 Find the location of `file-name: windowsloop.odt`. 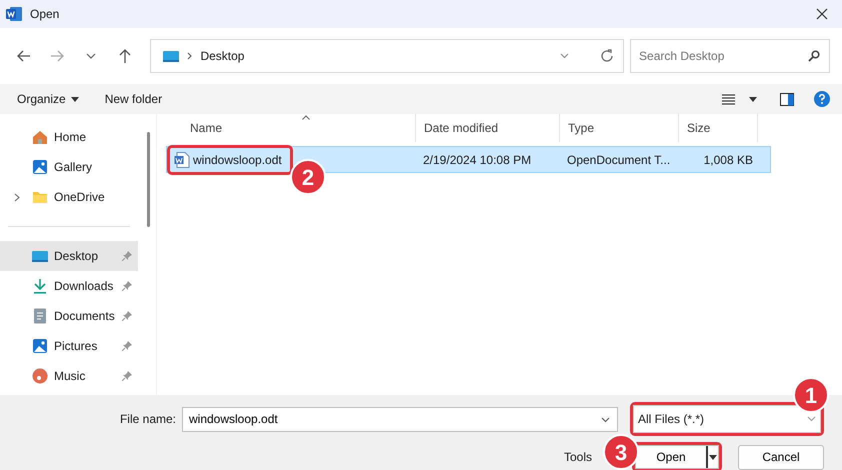

file-name: windowsloop.odt is located at coordinates (237, 160).